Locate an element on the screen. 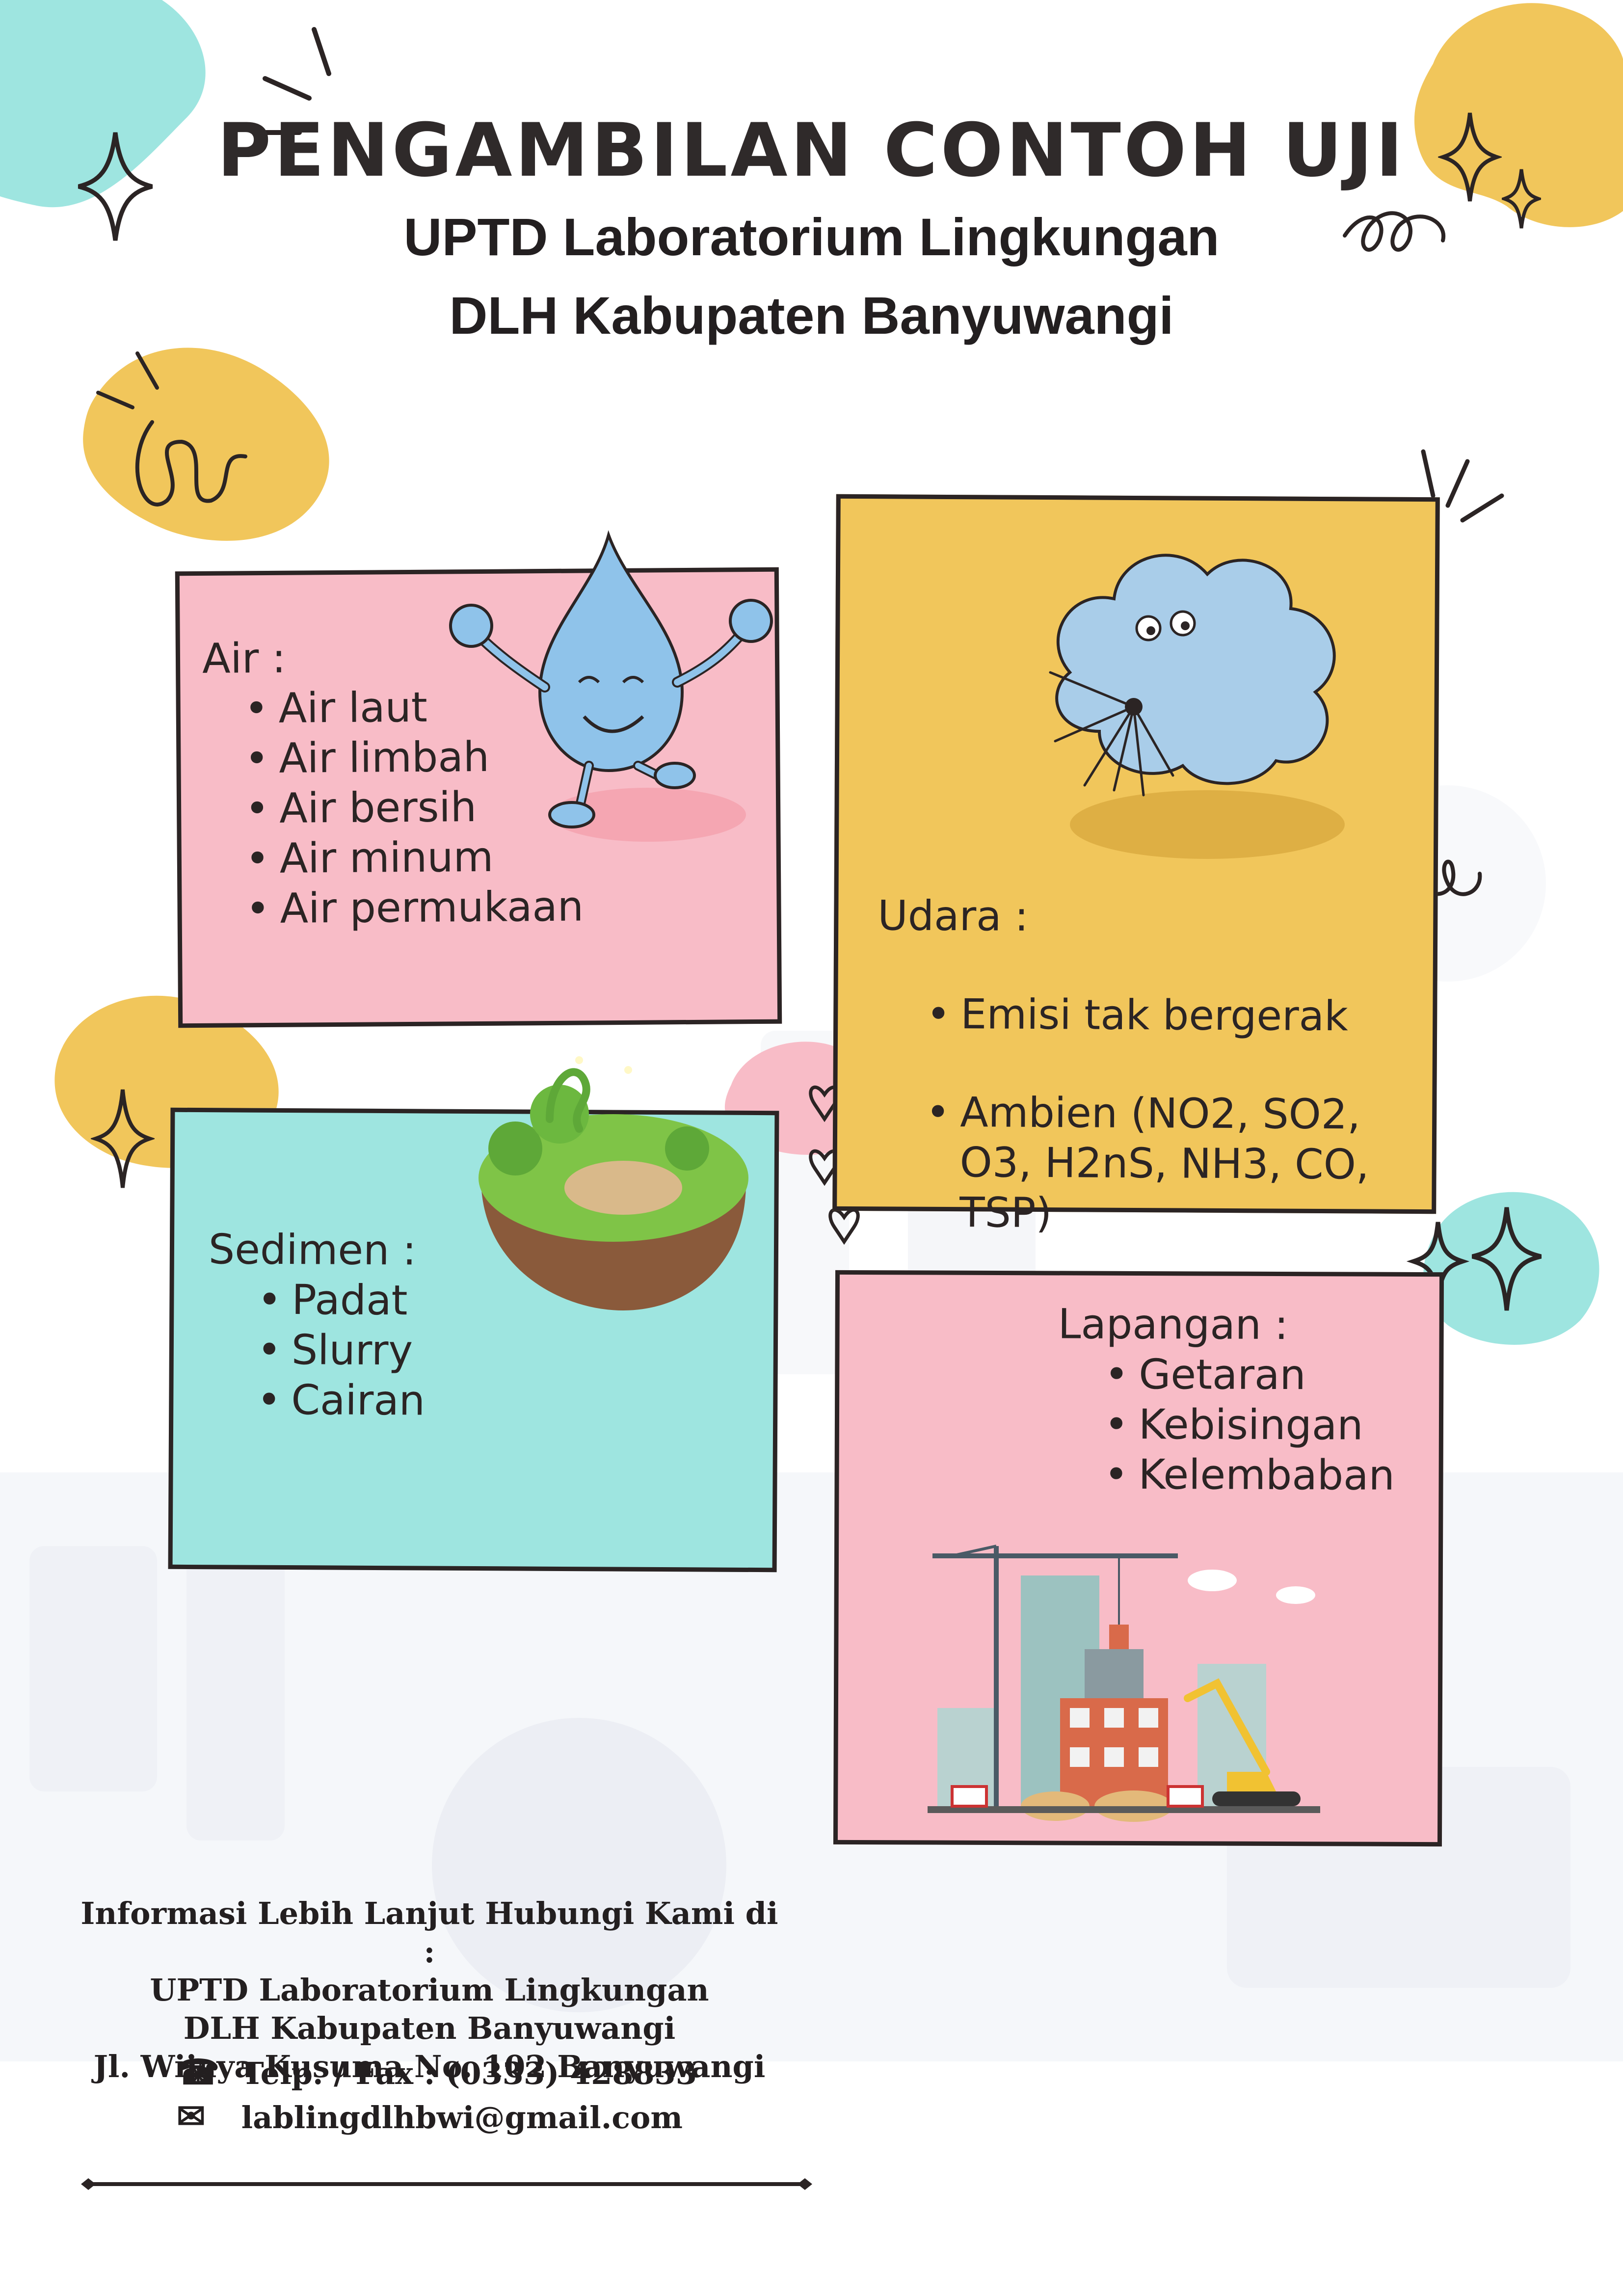 The height and width of the screenshot is (2296, 1623). email-address: lablingdlhbwi@gmail.com is located at coordinates (462, 2118).